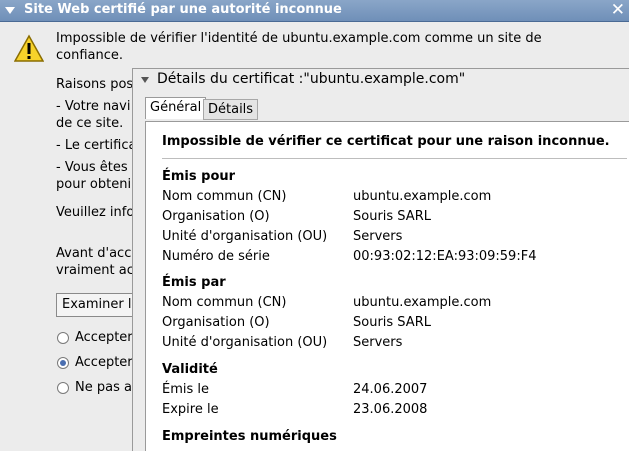 The width and height of the screenshot is (629, 451). I want to click on message-line-2: confiance., so click(90, 55).